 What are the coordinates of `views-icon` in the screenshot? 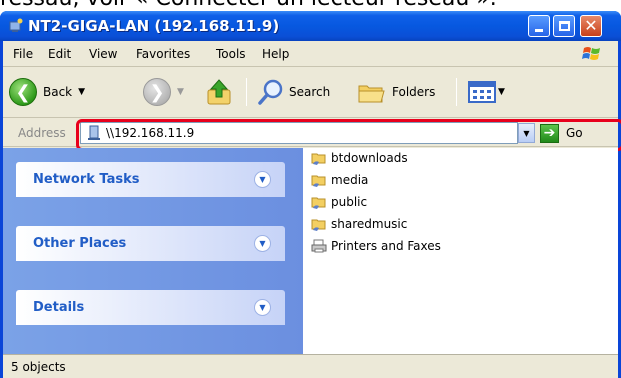 It's located at (482, 92).